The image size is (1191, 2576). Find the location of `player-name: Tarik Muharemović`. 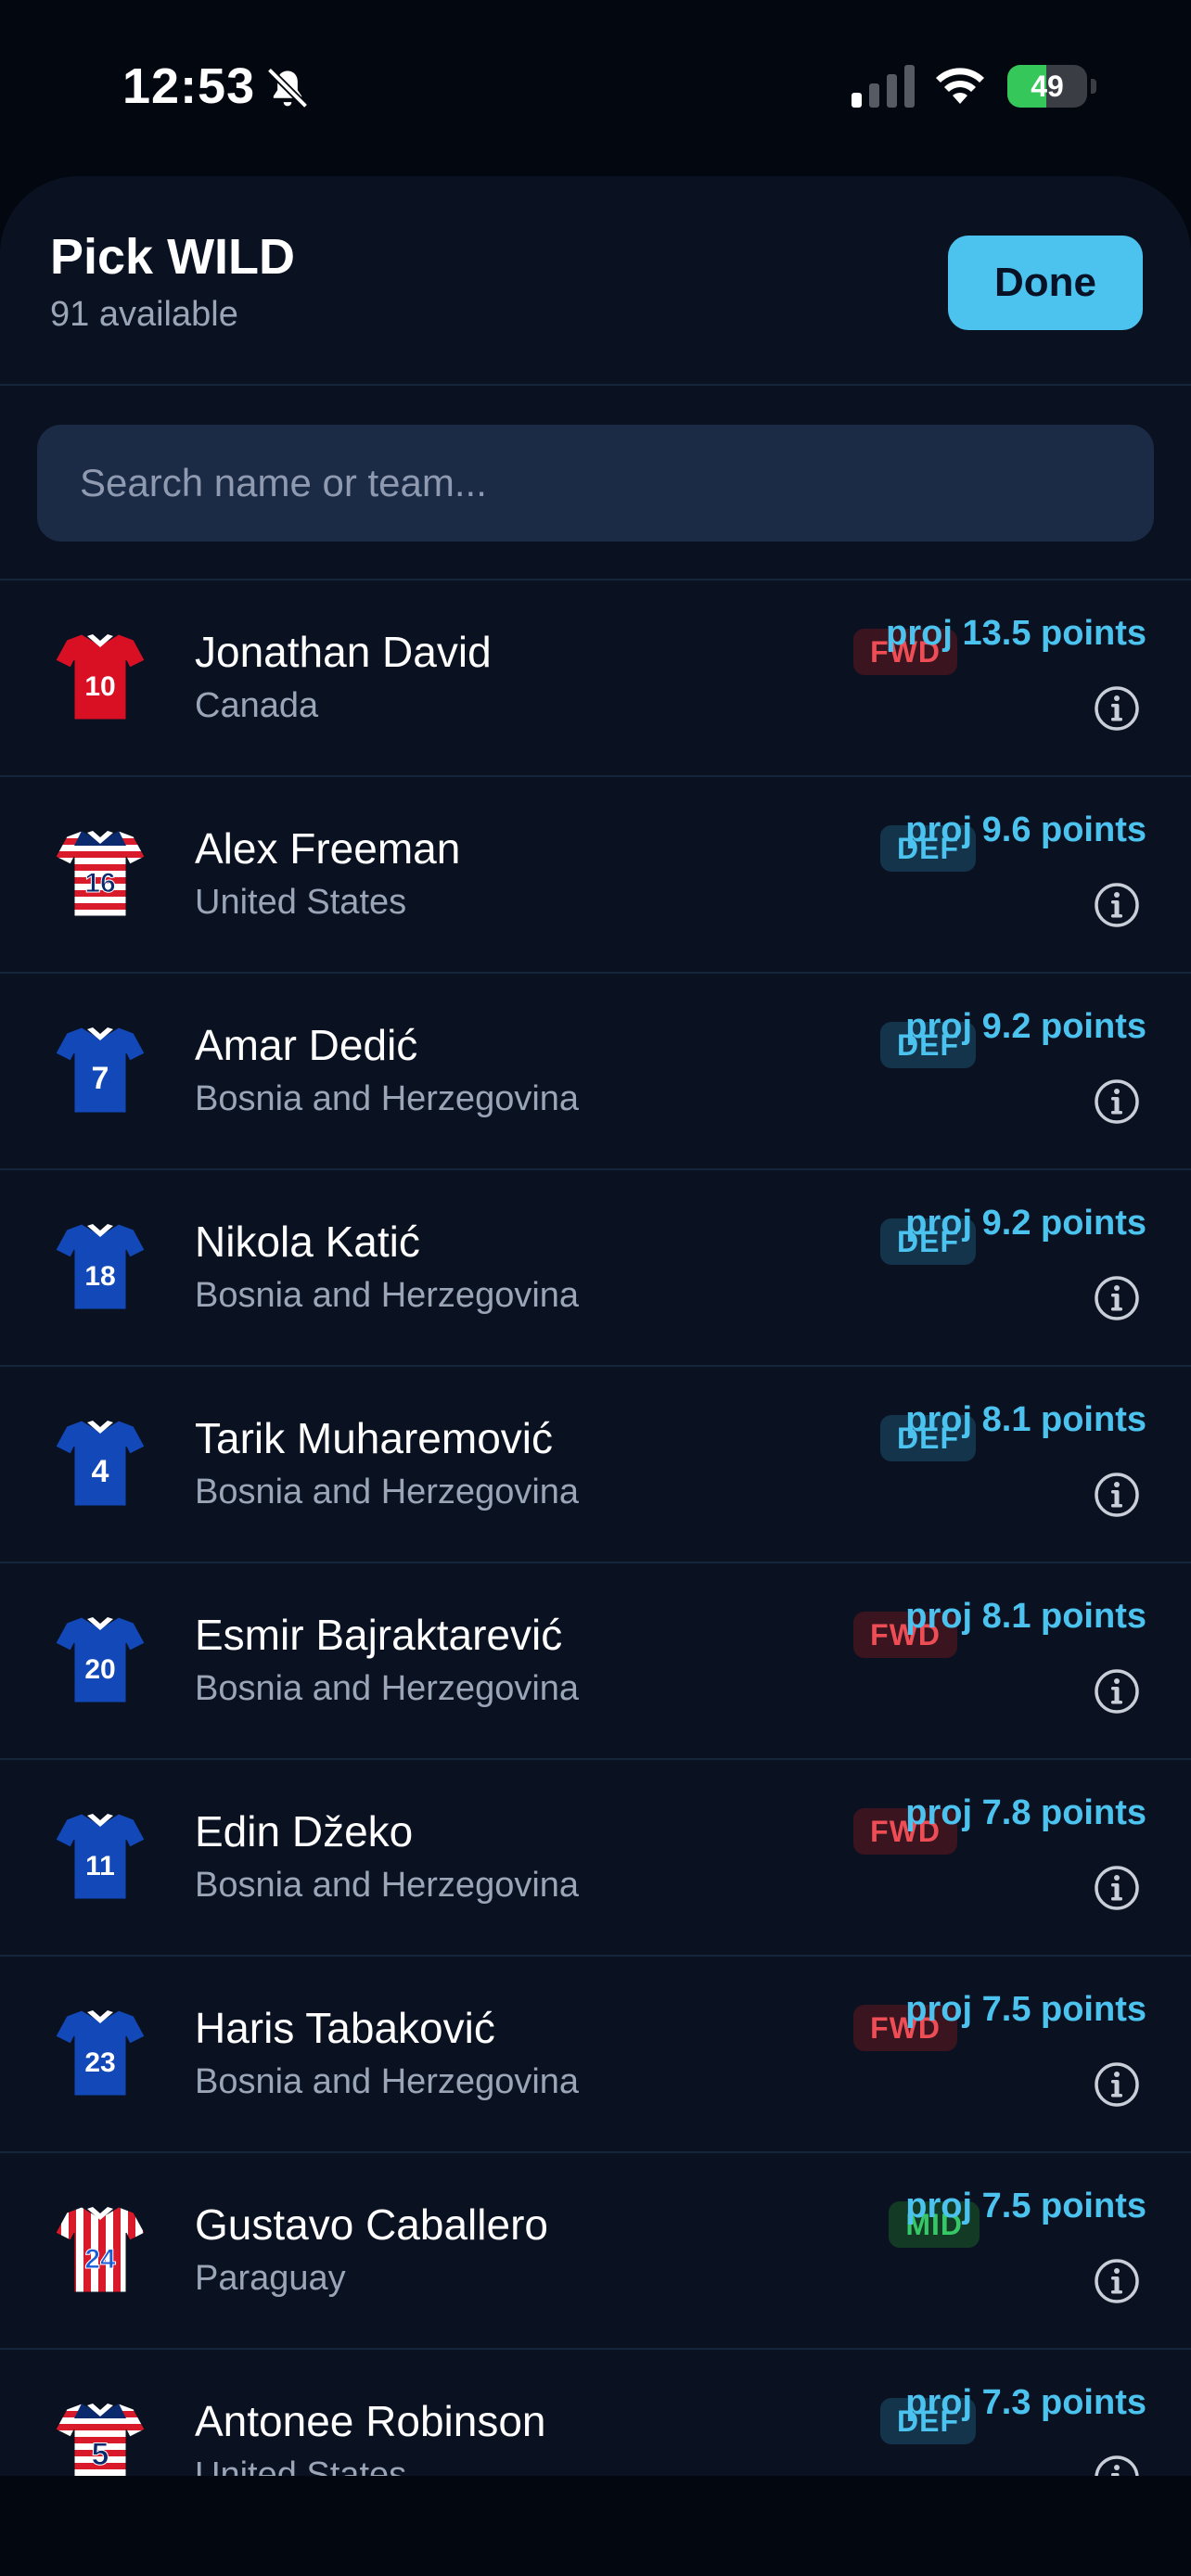

player-name: Tarik Muharemović is located at coordinates (374, 1438).